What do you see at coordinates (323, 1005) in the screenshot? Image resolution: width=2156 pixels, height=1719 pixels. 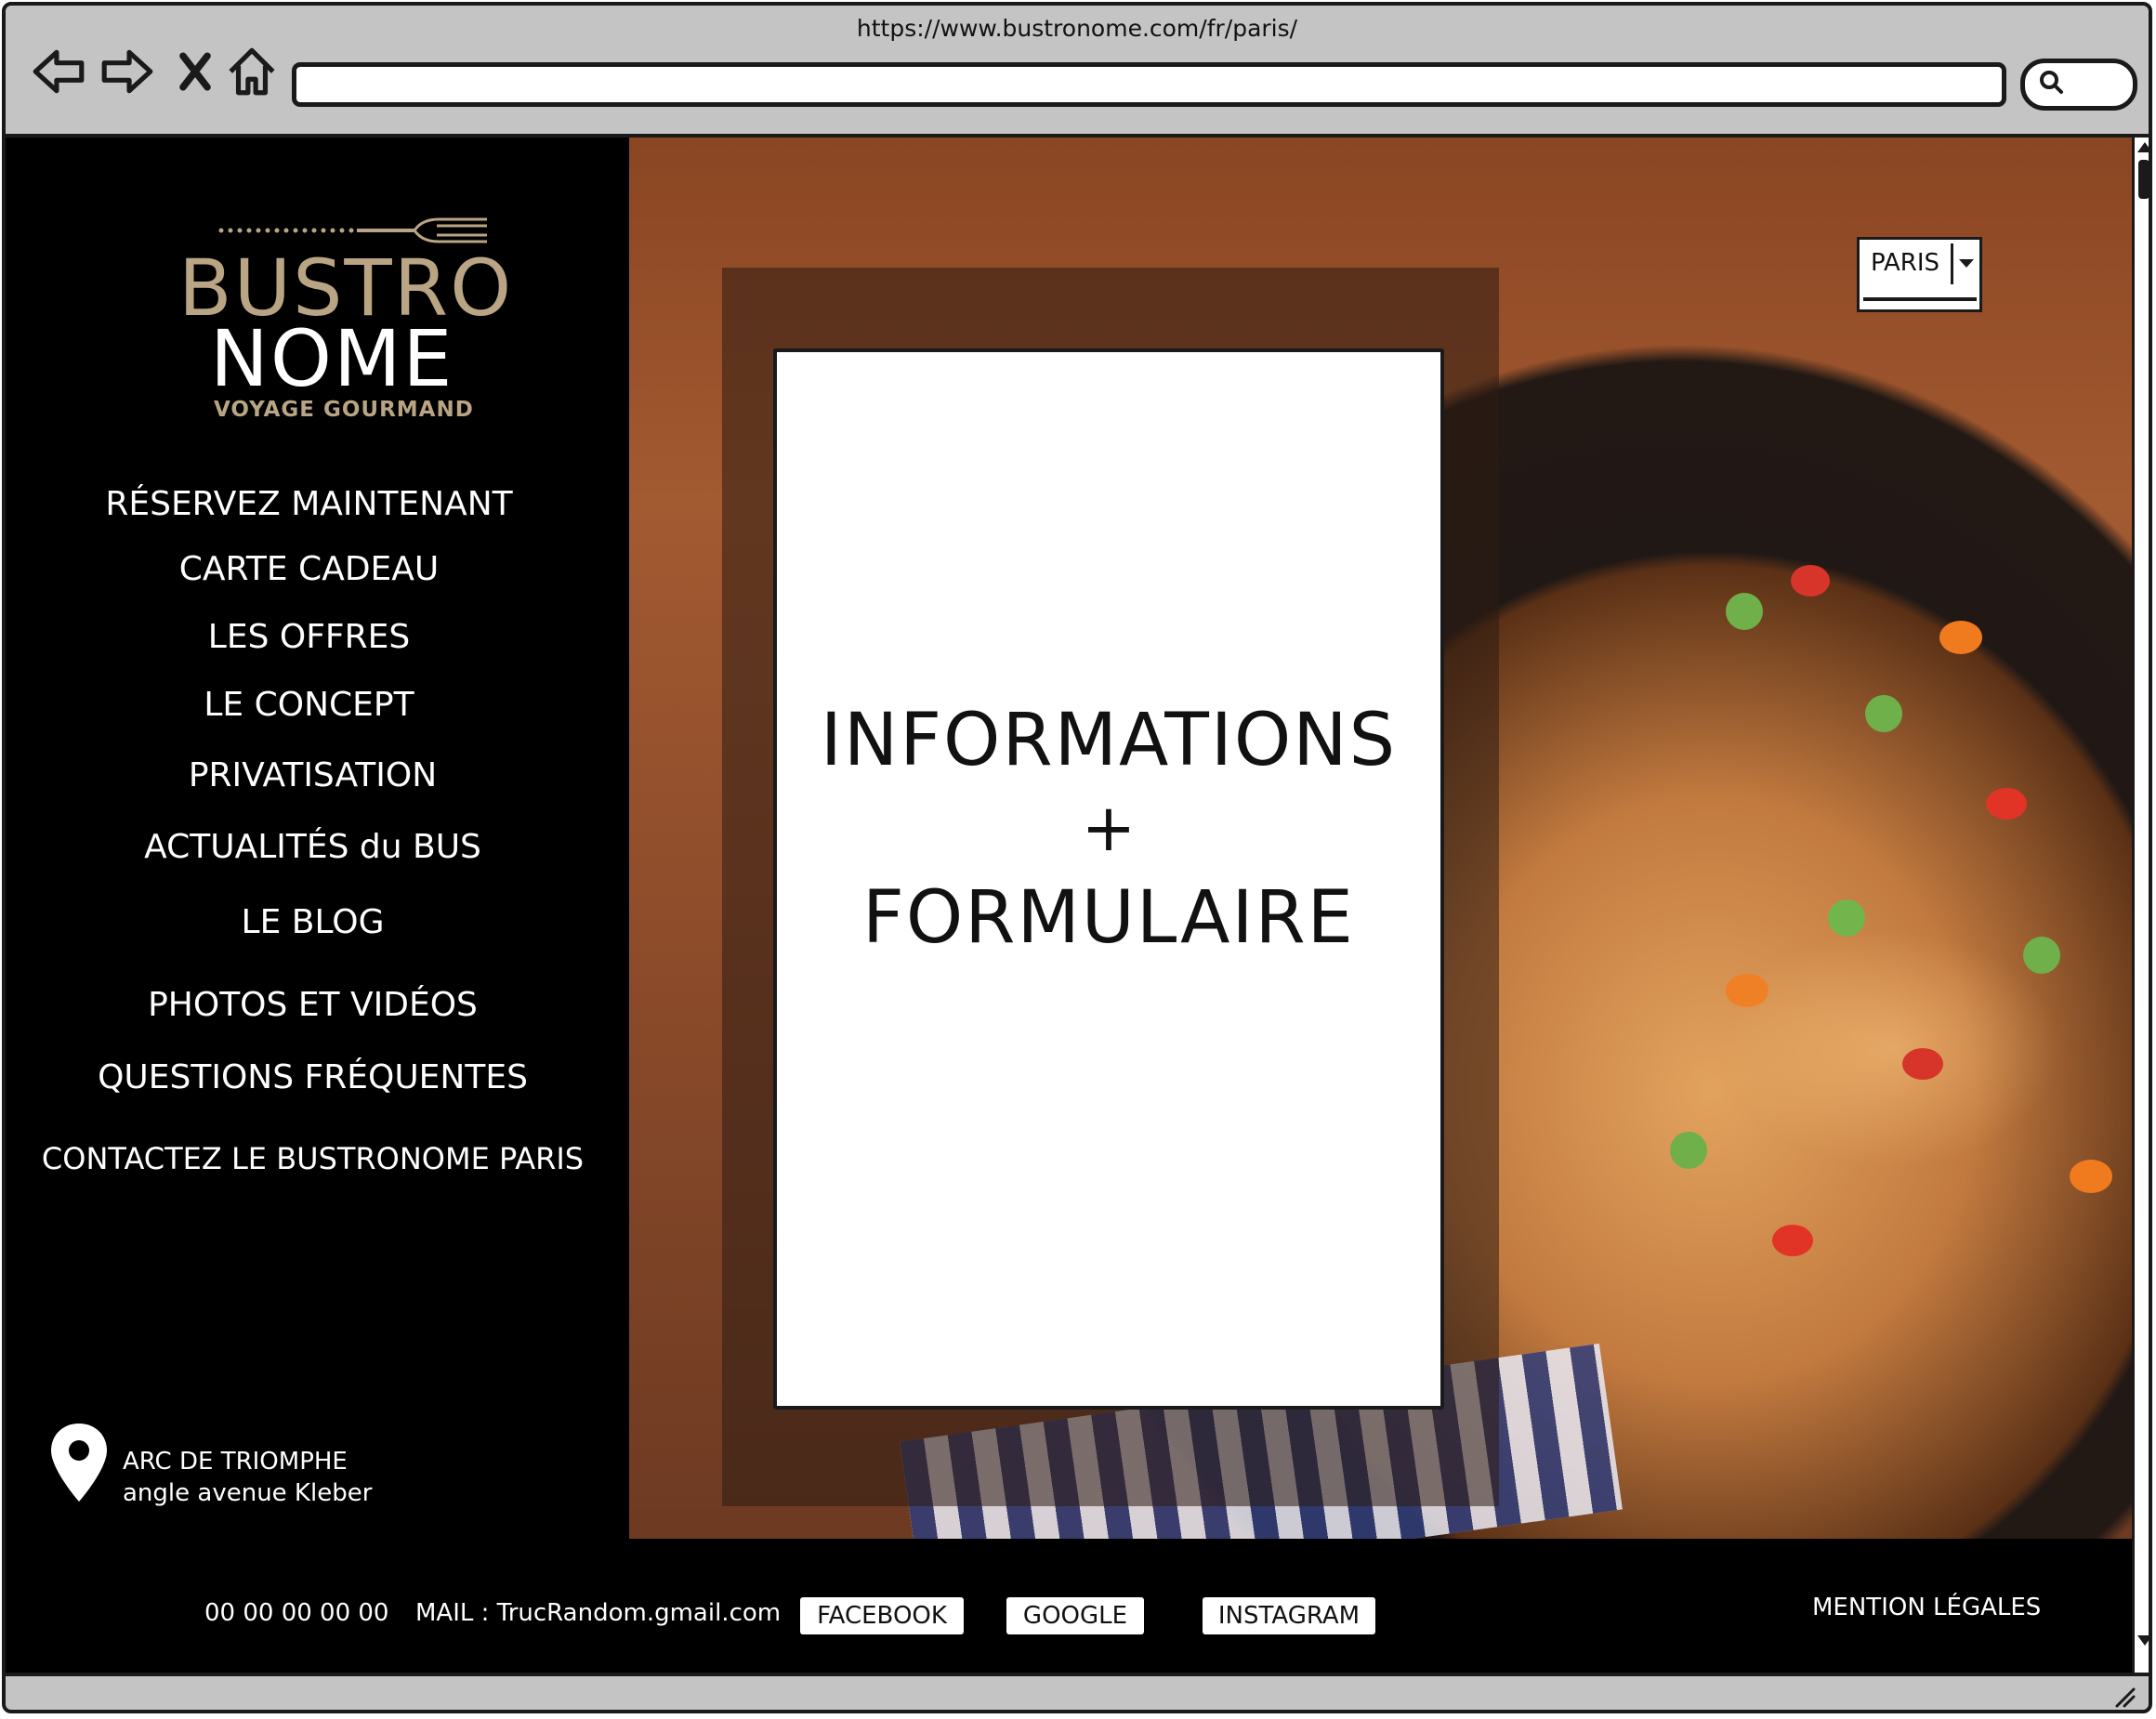 I see `nav-photos-videos: PHOTOS ET VIDÉOS` at bounding box center [323, 1005].